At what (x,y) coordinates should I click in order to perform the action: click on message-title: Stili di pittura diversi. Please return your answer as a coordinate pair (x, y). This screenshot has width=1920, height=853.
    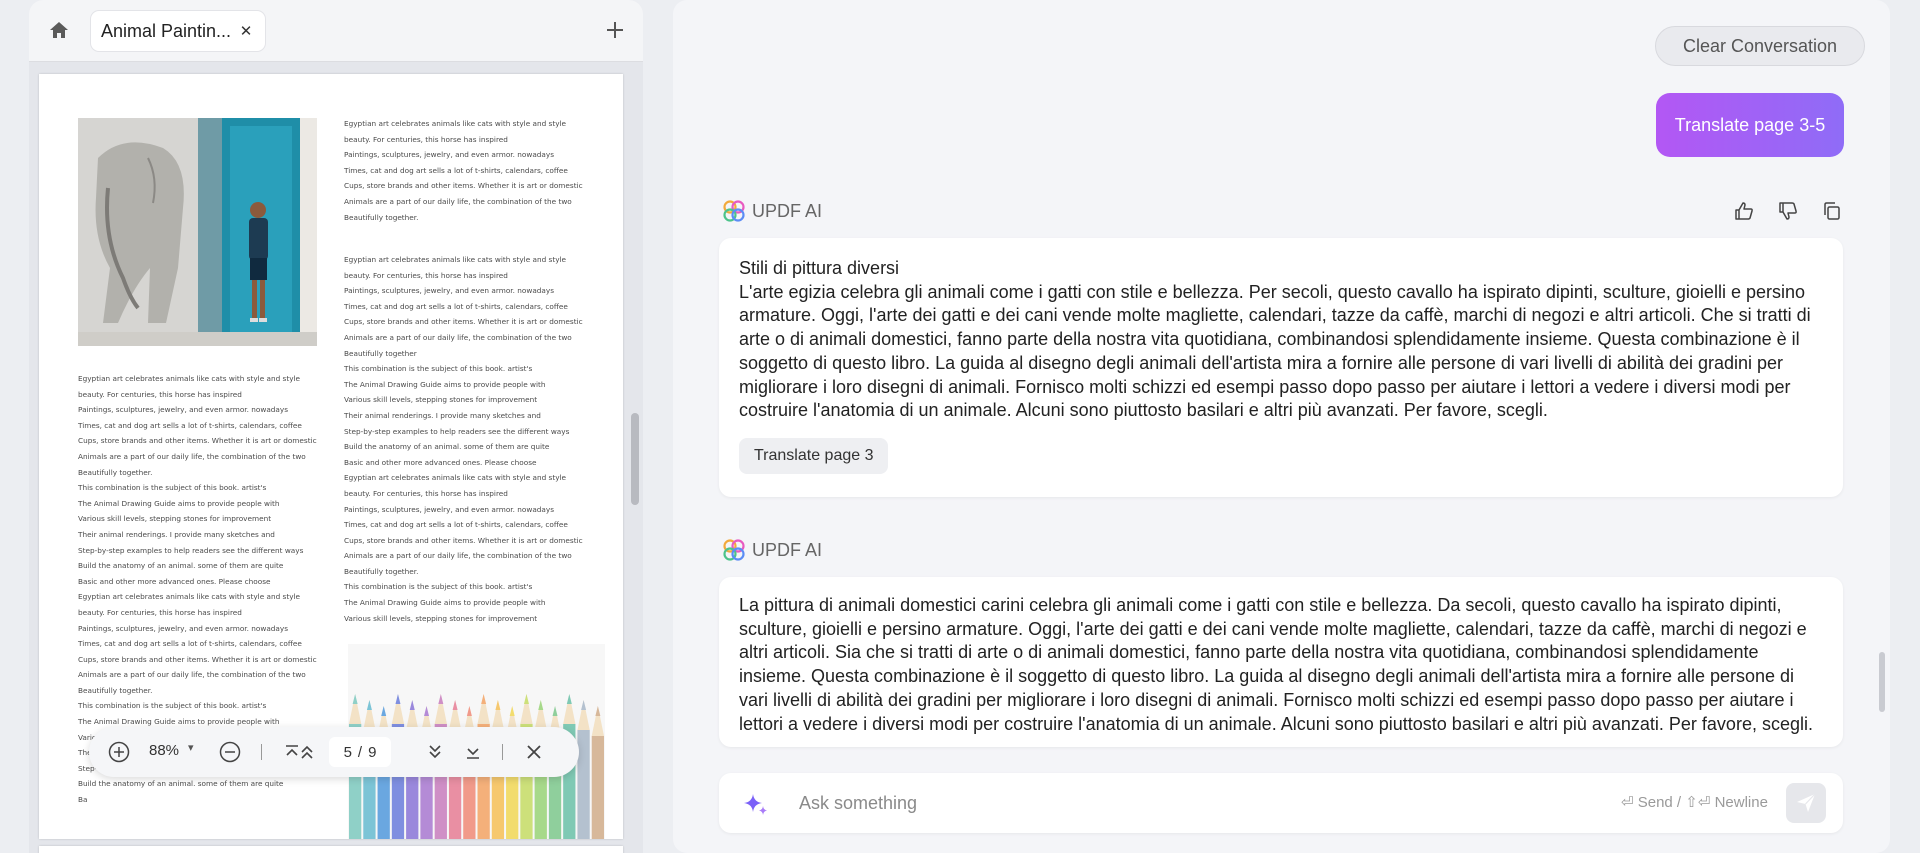
    Looking at the image, I should click on (819, 268).